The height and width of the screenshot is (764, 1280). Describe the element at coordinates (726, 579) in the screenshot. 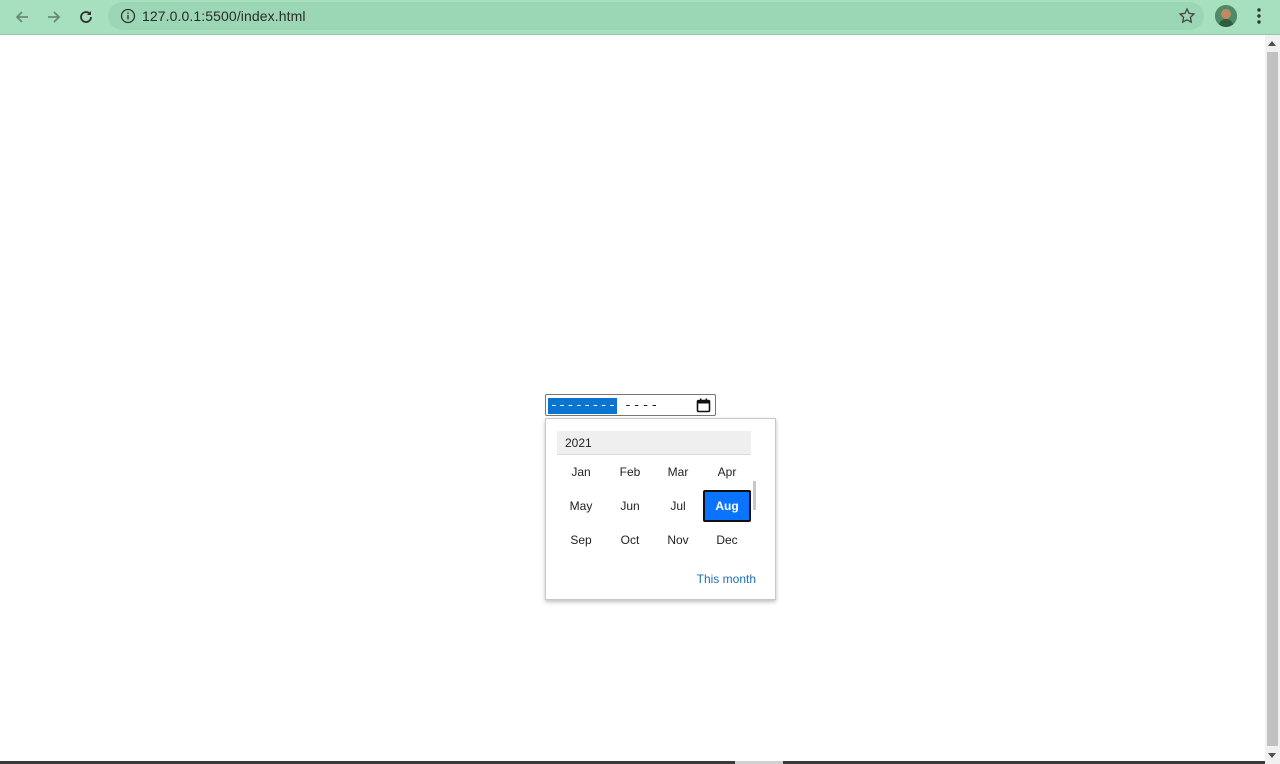

I see `this-month-button: This month` at that location.